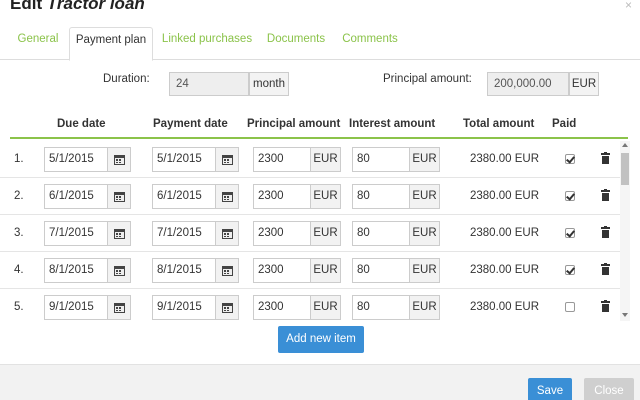 This screenshot has width=640, height=400. I want to click on principal-amount-field: 200,000.00, so click(528, 84).